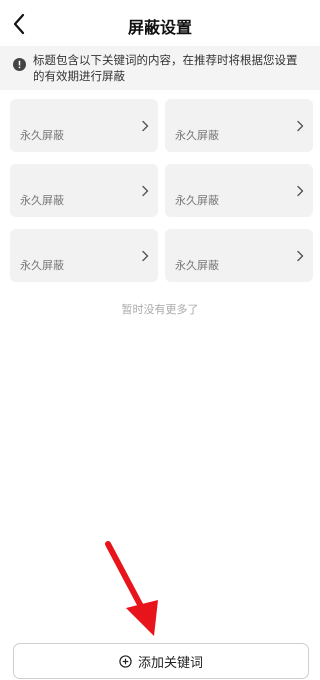 This screenshot has width=320, height=680. Describe the element at coordinates (160, 309) in the screenshot. I see `list-end-text: 暂时没有更多了` at that location.